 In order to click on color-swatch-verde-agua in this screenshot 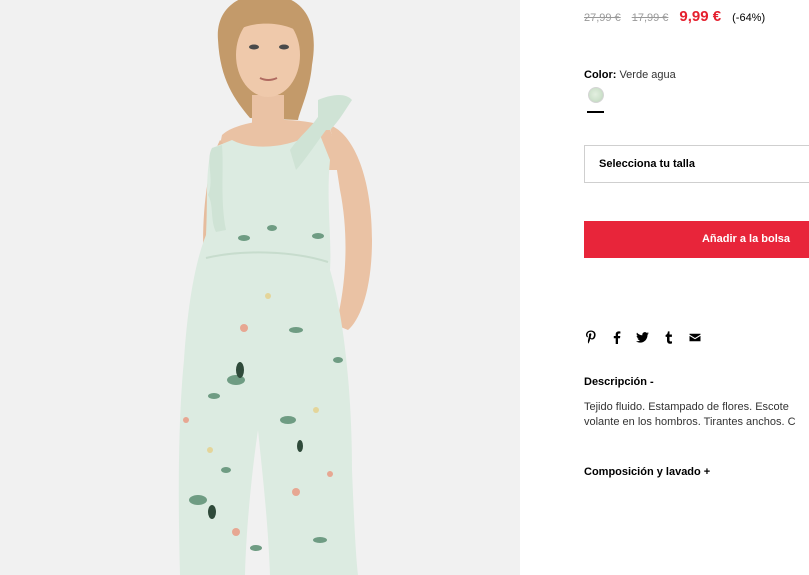, I will do `click(596, 95)`.